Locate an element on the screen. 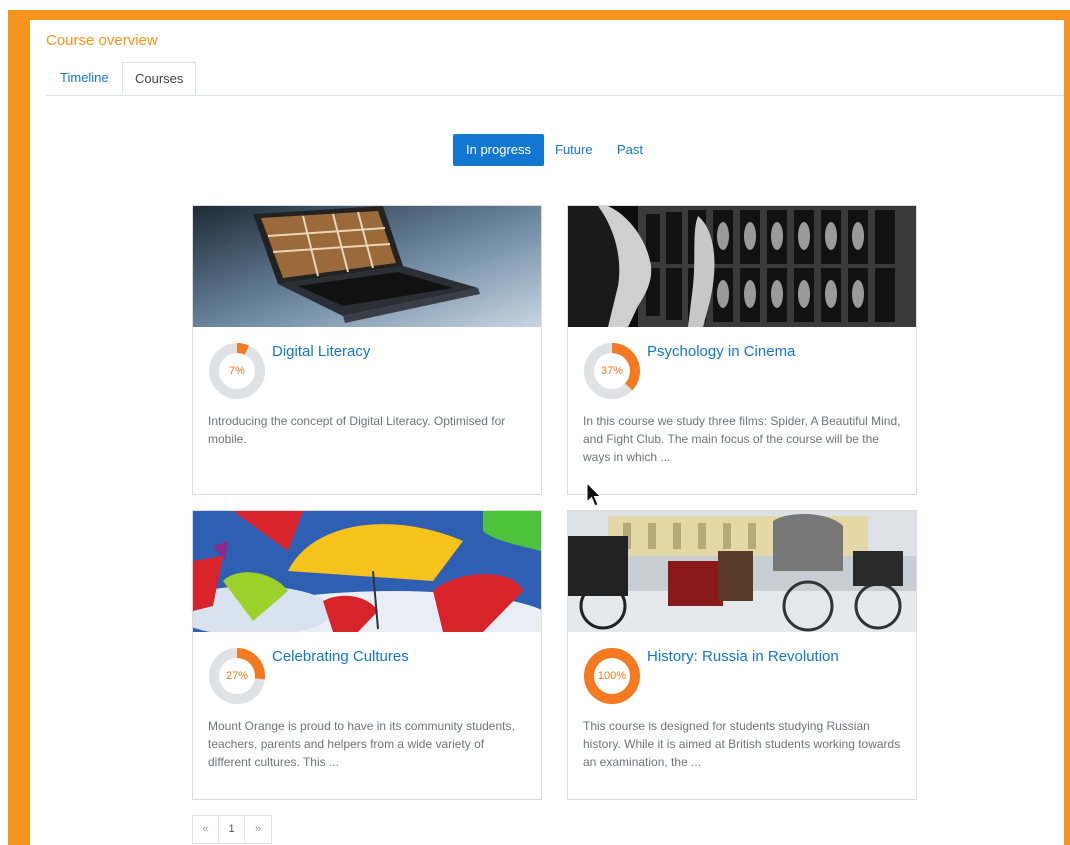  orange-frame-right is located at coordinates (1067, 427).